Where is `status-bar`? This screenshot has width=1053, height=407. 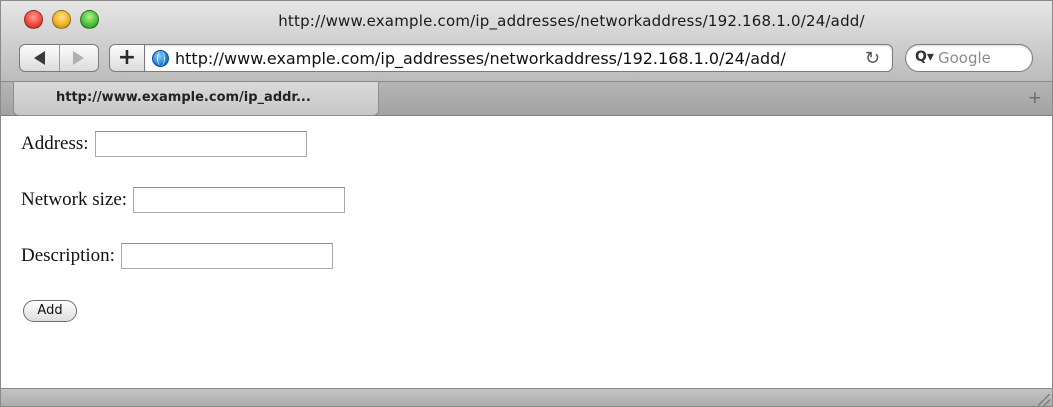 status-bar is located at coordinates (526, 397).